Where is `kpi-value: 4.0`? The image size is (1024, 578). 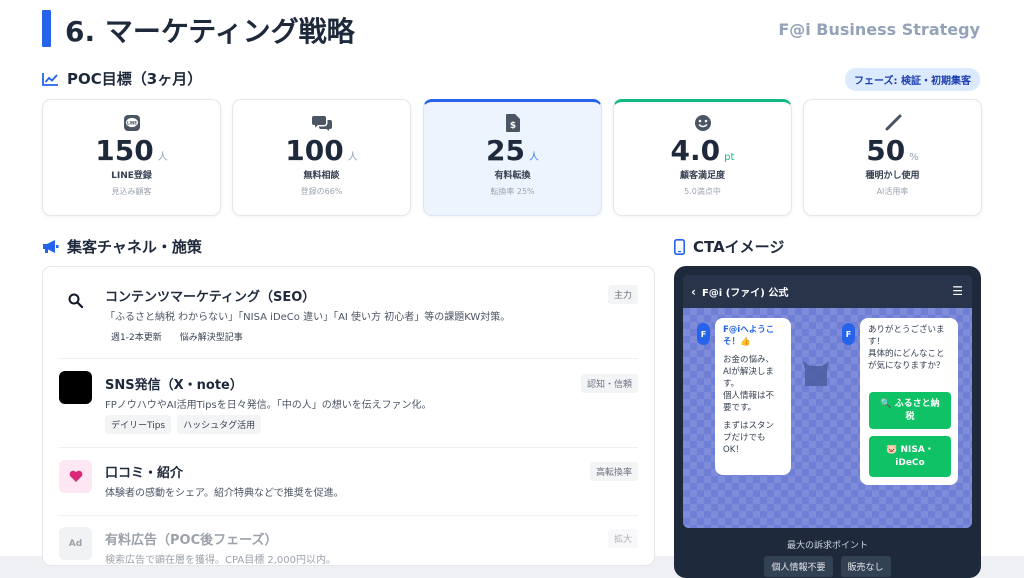 kpi-value: 4.0 is located at coordinates (695, 150).